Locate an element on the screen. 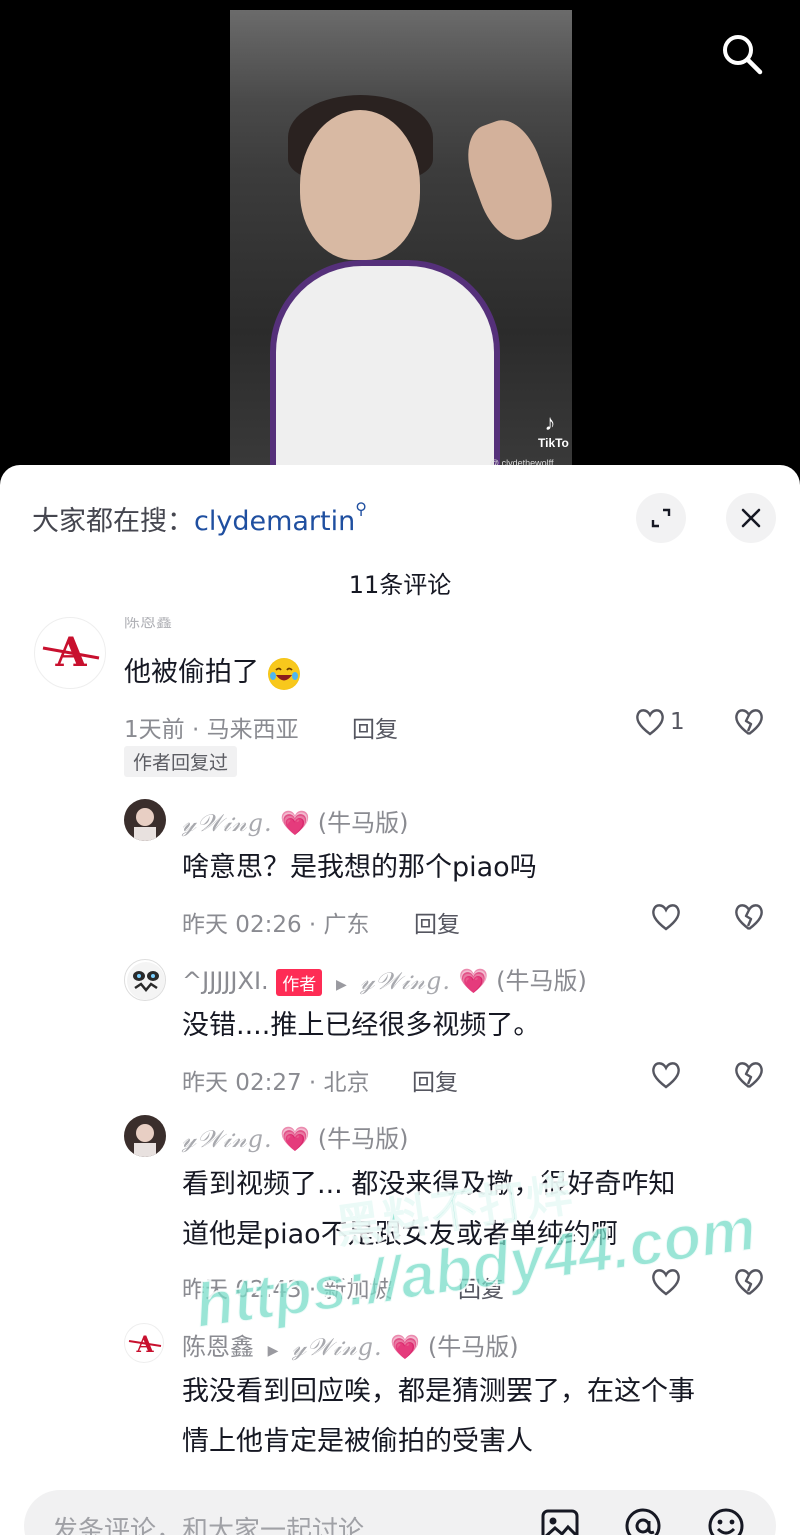 Image resolution: width=800 pixels, height=1535 pixels. video-subject-jersey is located at coordinates (385, 365).